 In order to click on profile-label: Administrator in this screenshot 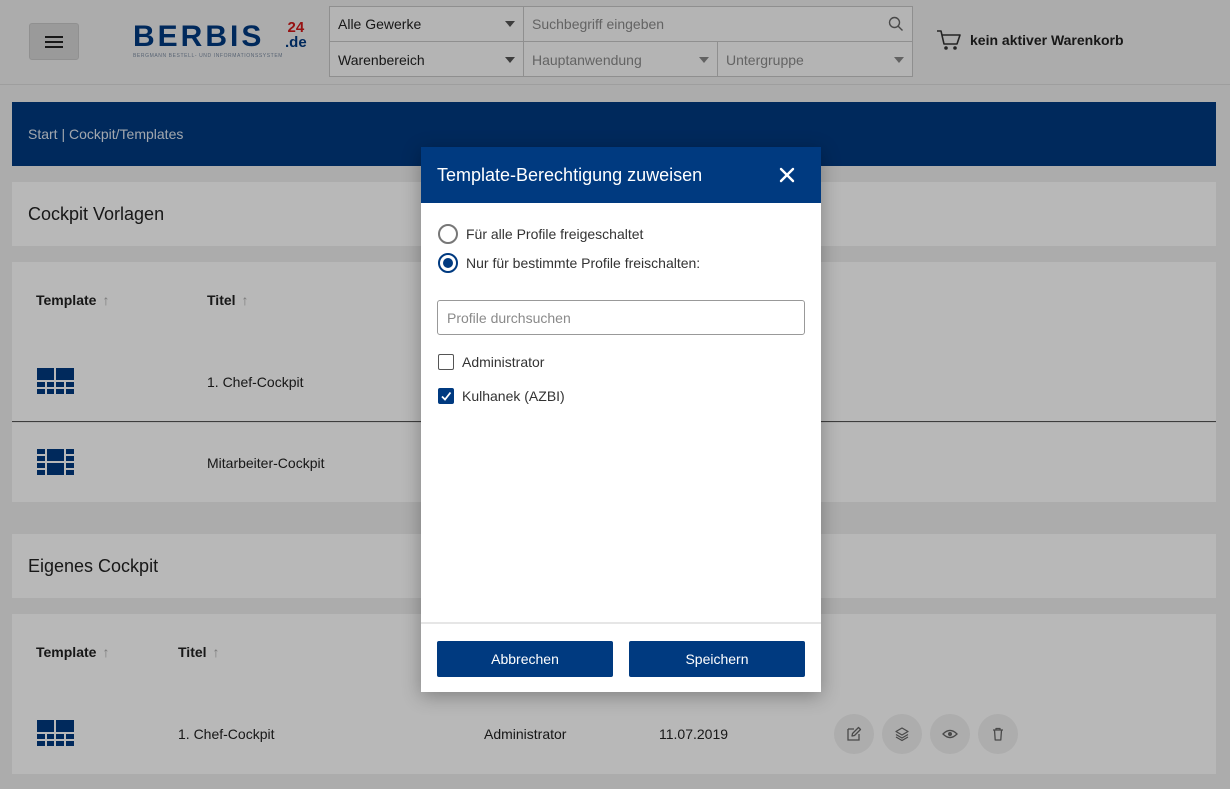, I will do `click(503, 362)`.